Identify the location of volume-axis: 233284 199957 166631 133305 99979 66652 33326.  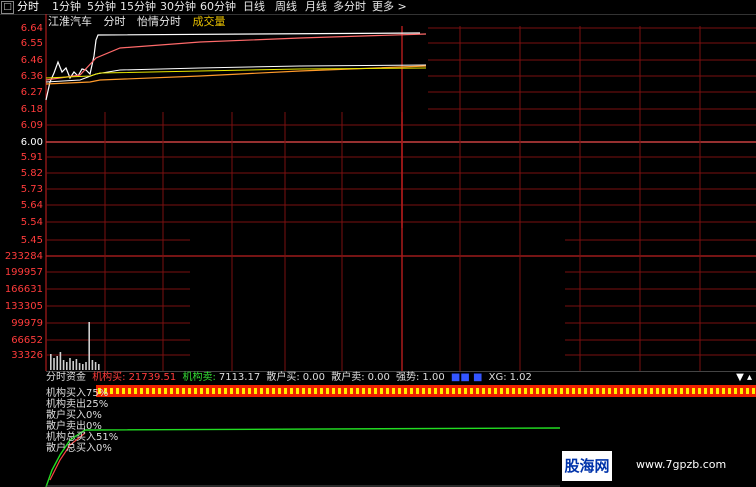
(23, 192).